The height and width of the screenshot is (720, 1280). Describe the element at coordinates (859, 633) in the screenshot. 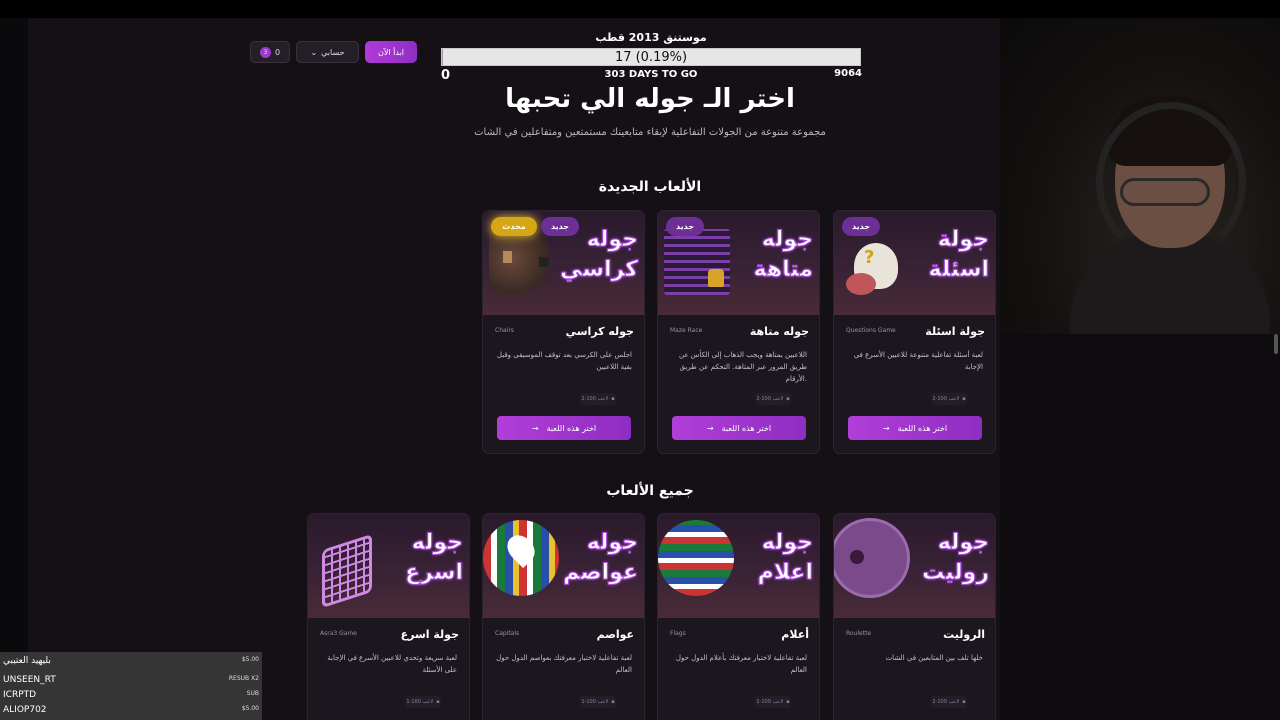

I see `game-eng-name: Roulette` at that location.